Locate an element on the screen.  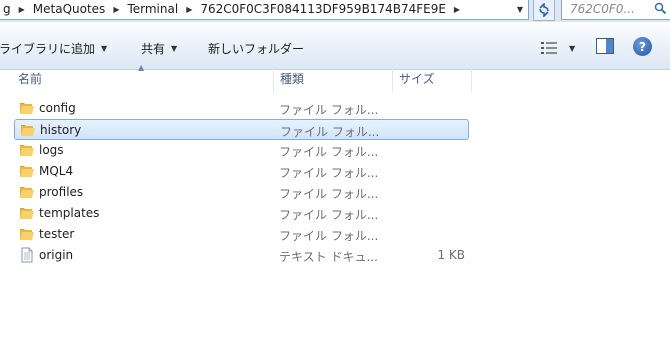
file-name: templates is located at coordinates (69, 213).